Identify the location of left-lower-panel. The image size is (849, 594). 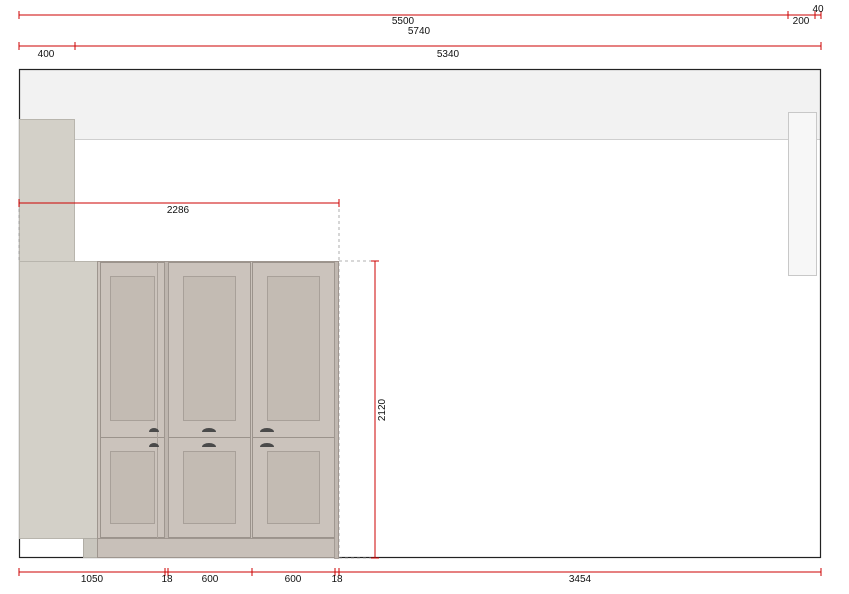
(58, 400).